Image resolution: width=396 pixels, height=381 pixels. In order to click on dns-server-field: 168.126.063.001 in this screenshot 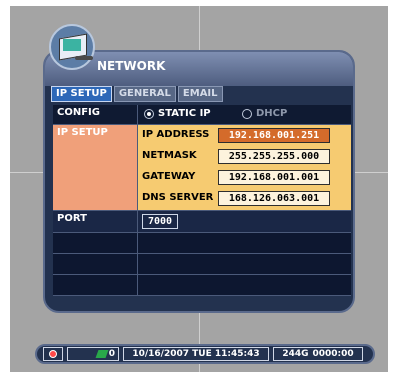, I will do `click(274, 198)`.